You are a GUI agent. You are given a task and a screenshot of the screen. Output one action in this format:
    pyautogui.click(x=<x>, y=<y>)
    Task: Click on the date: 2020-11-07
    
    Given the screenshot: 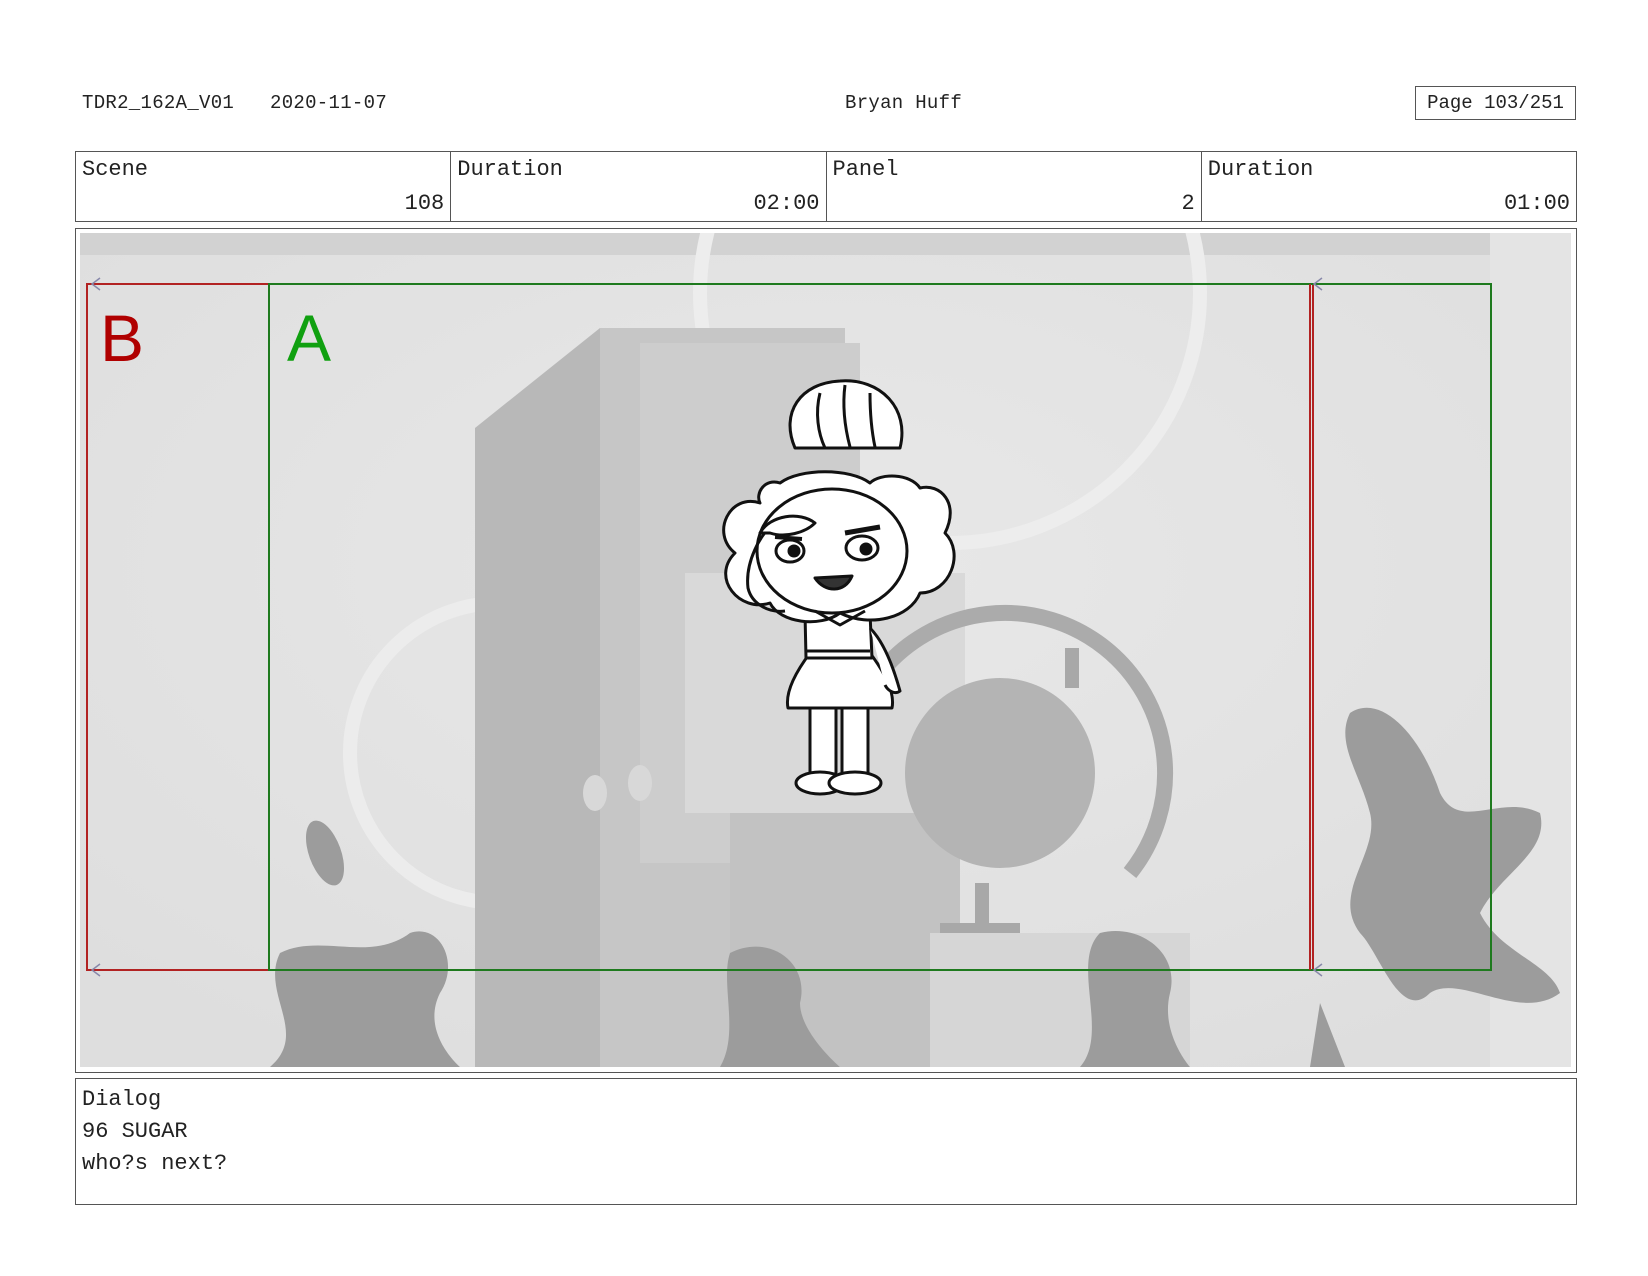 What is the action you would take?
    pyautogui.click(x=329, y=103)
    